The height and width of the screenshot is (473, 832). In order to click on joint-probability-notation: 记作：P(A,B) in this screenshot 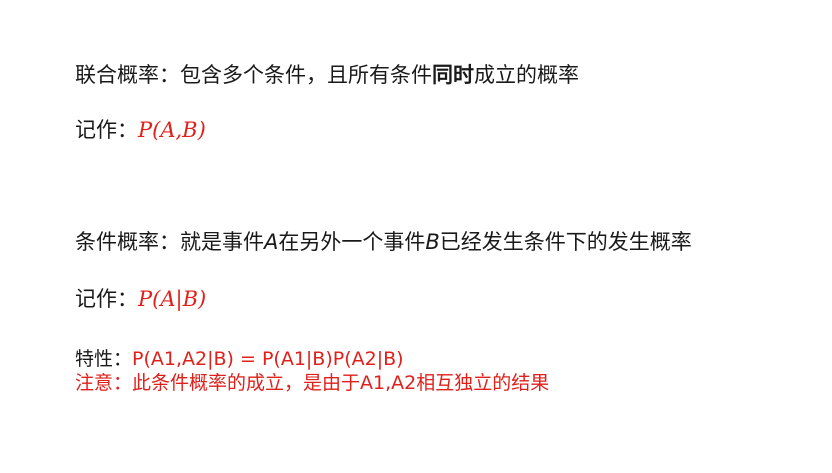, I will do `click(140, 130)`.